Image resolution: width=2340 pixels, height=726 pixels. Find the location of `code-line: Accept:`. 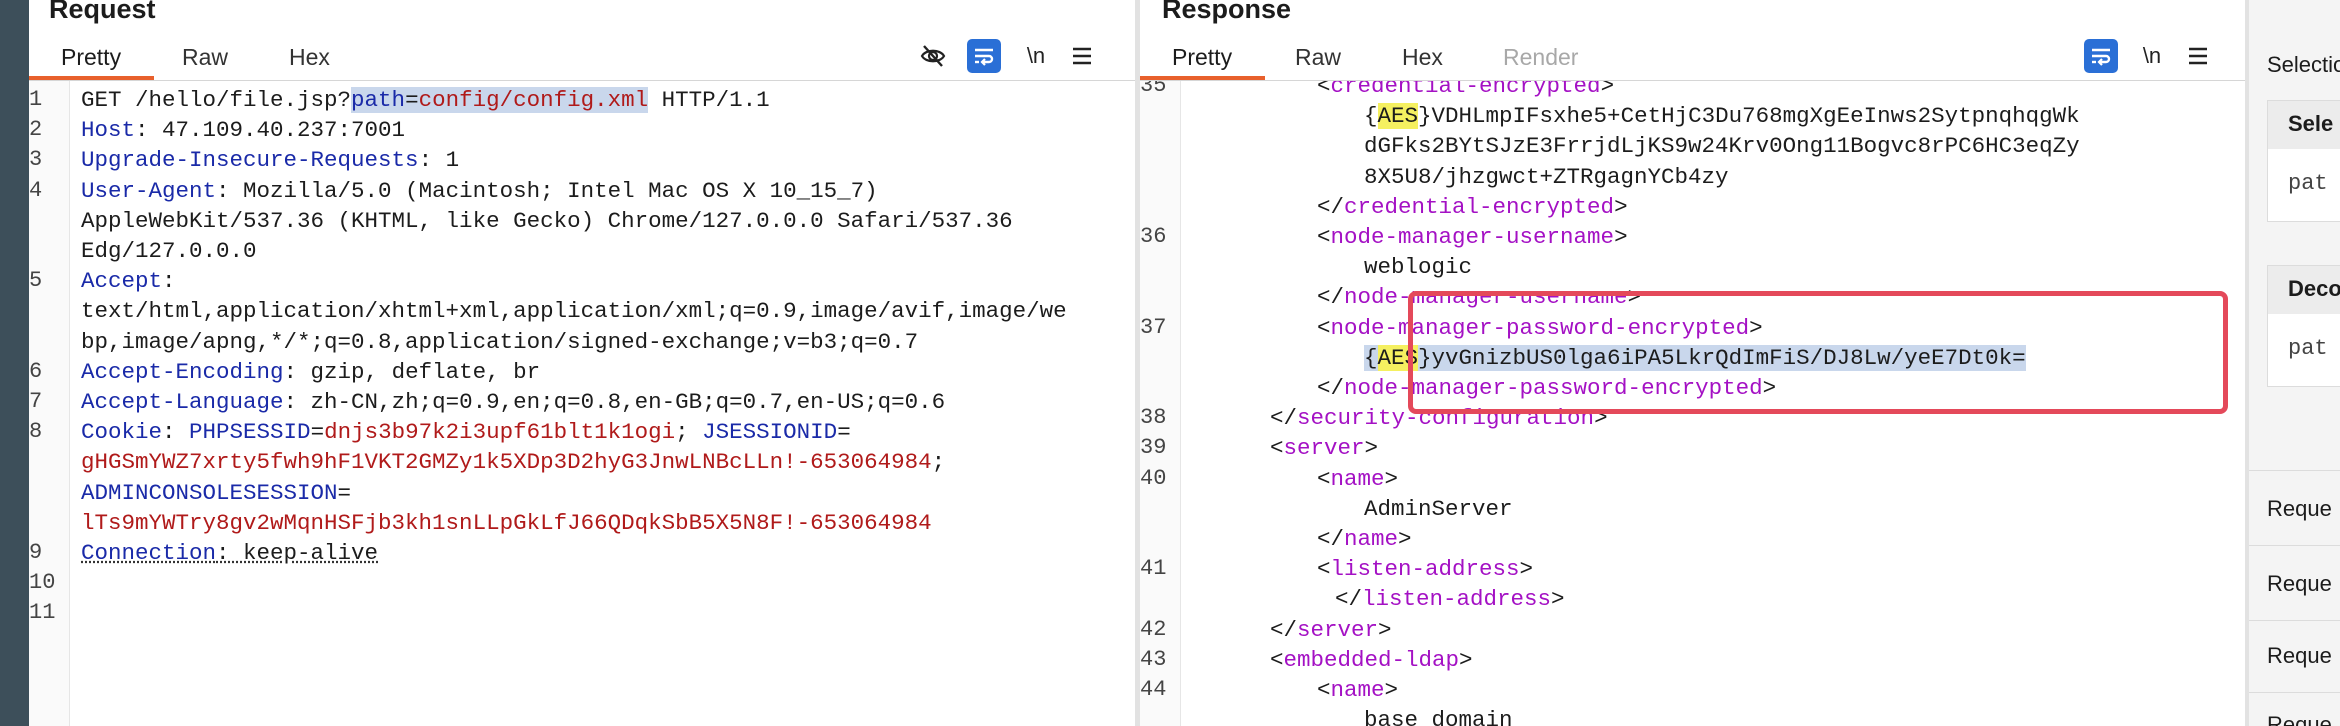

code-line: Accept: is located at coordinates (128, 281).